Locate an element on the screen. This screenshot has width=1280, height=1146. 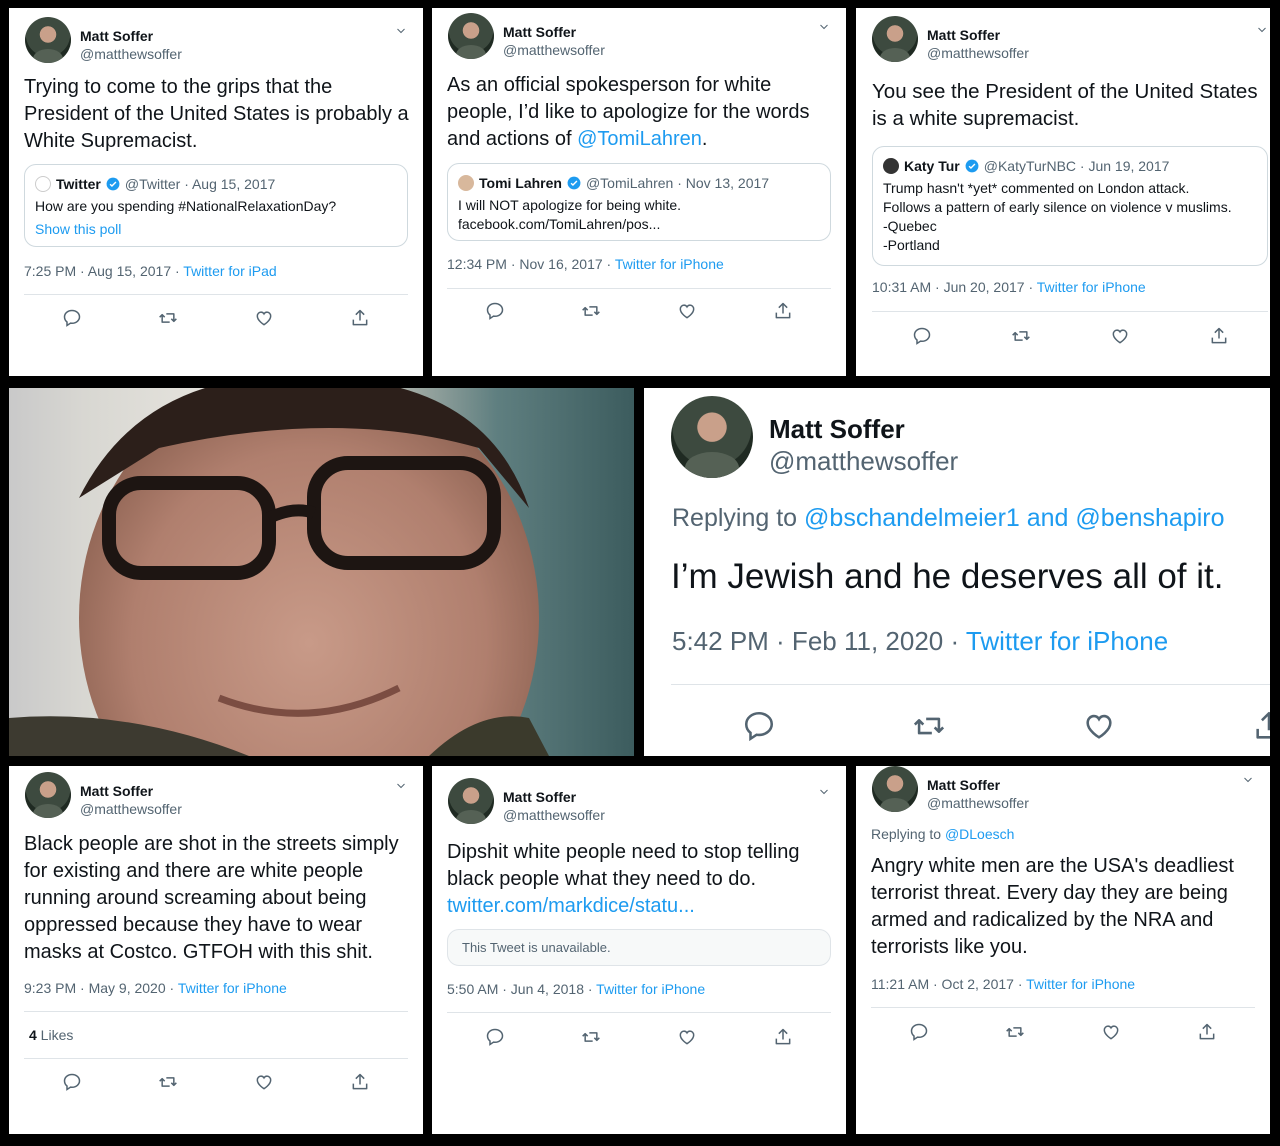
show-poll-link: Show this poll is located at coordinates (216, 229).